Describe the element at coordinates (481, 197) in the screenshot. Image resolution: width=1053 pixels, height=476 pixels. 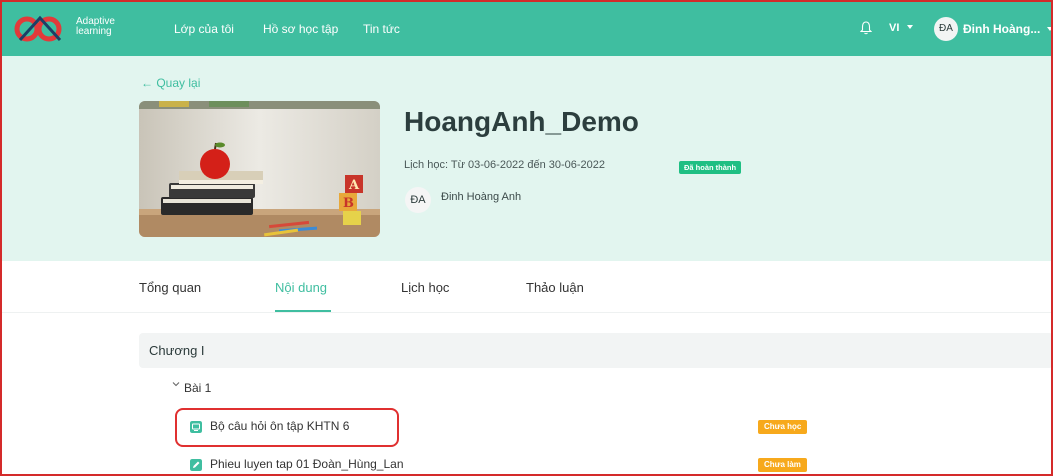
I see `teacher-name: Đinh Hoàng Anh` at that location.